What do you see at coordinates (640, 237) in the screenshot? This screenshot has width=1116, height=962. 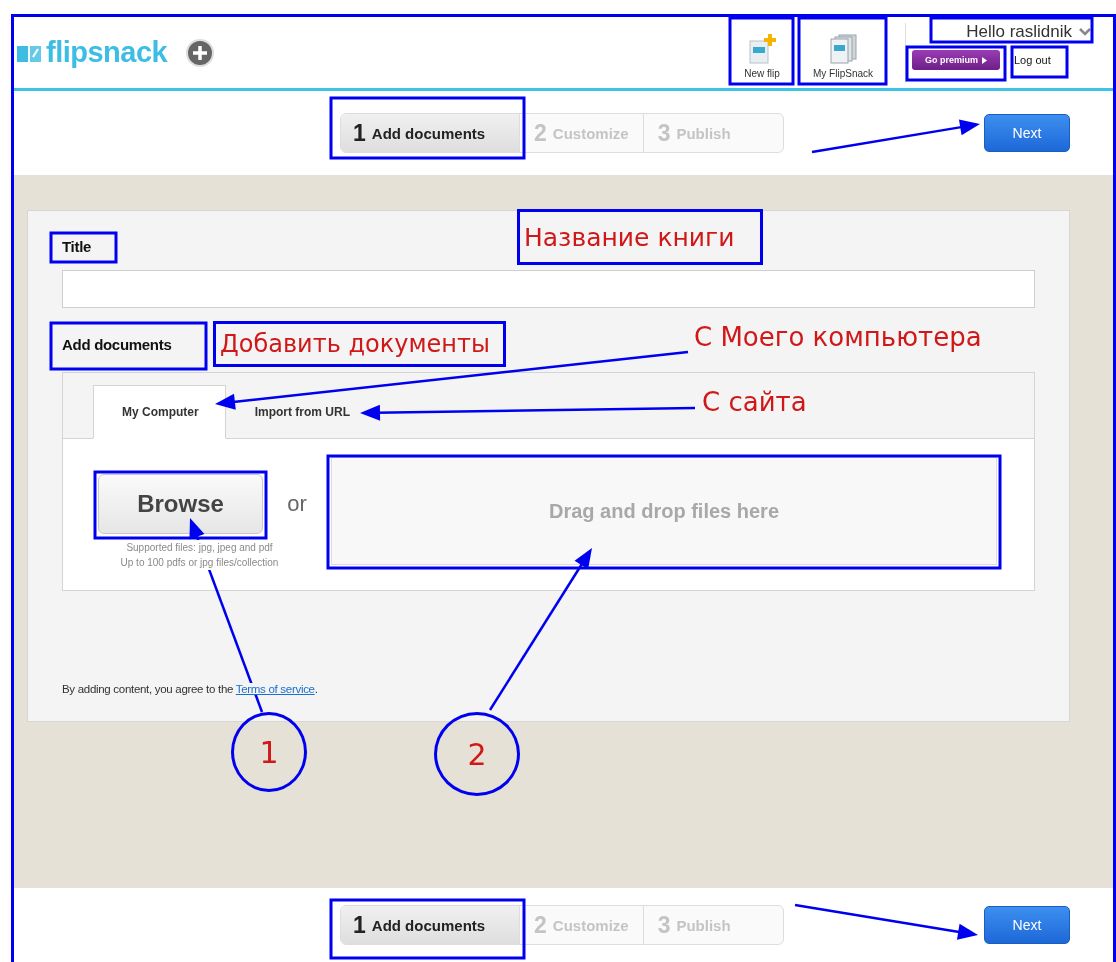 I see `annotation-label: Название книги` at bounding box center [640, 237].